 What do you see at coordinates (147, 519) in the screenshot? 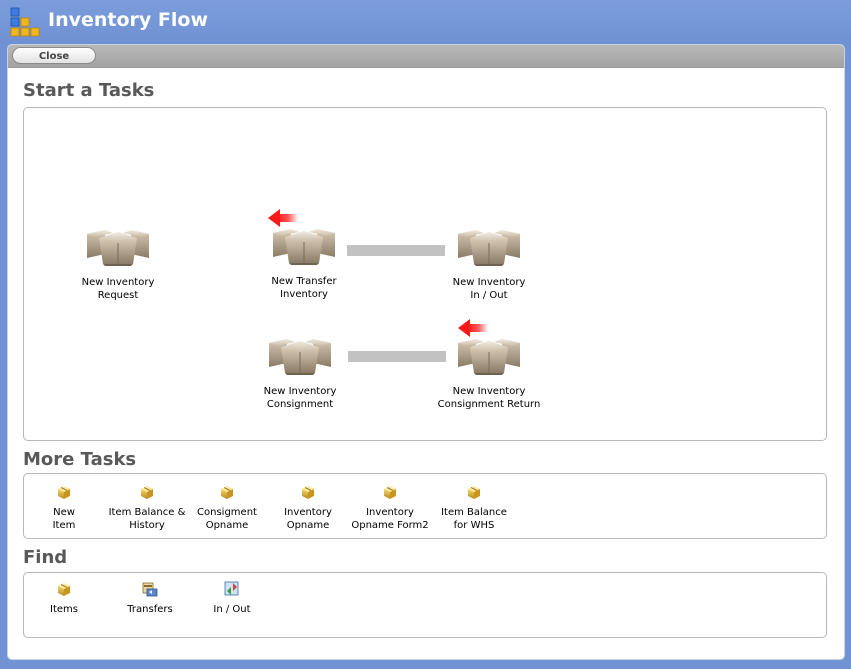
I see `more-task-label: Item Balance & History` at bounding box center [147, 519].